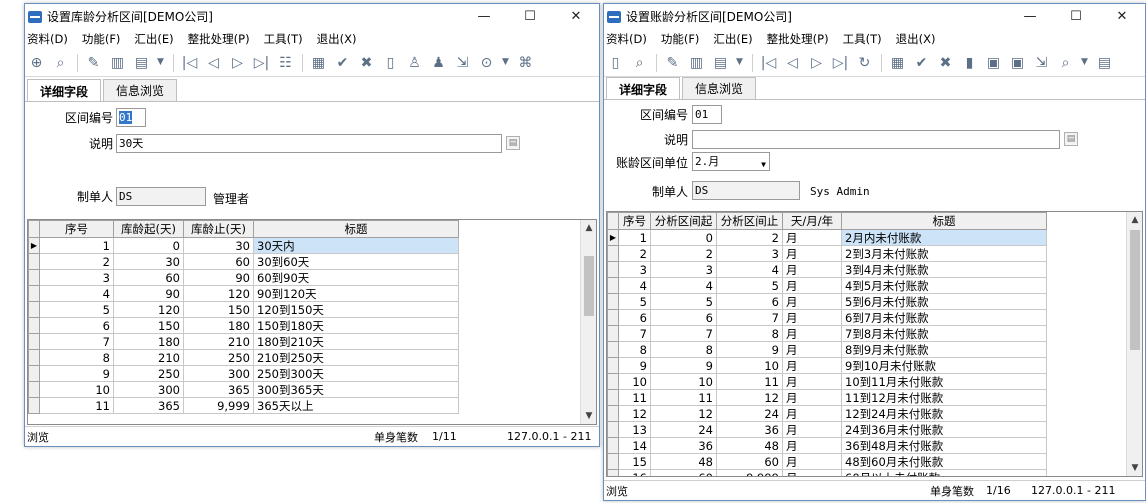  What do you see at coordinates (864, 63) in the screenshot?
I see `refresh-icon: ↻` at bounding box center [864, 63].